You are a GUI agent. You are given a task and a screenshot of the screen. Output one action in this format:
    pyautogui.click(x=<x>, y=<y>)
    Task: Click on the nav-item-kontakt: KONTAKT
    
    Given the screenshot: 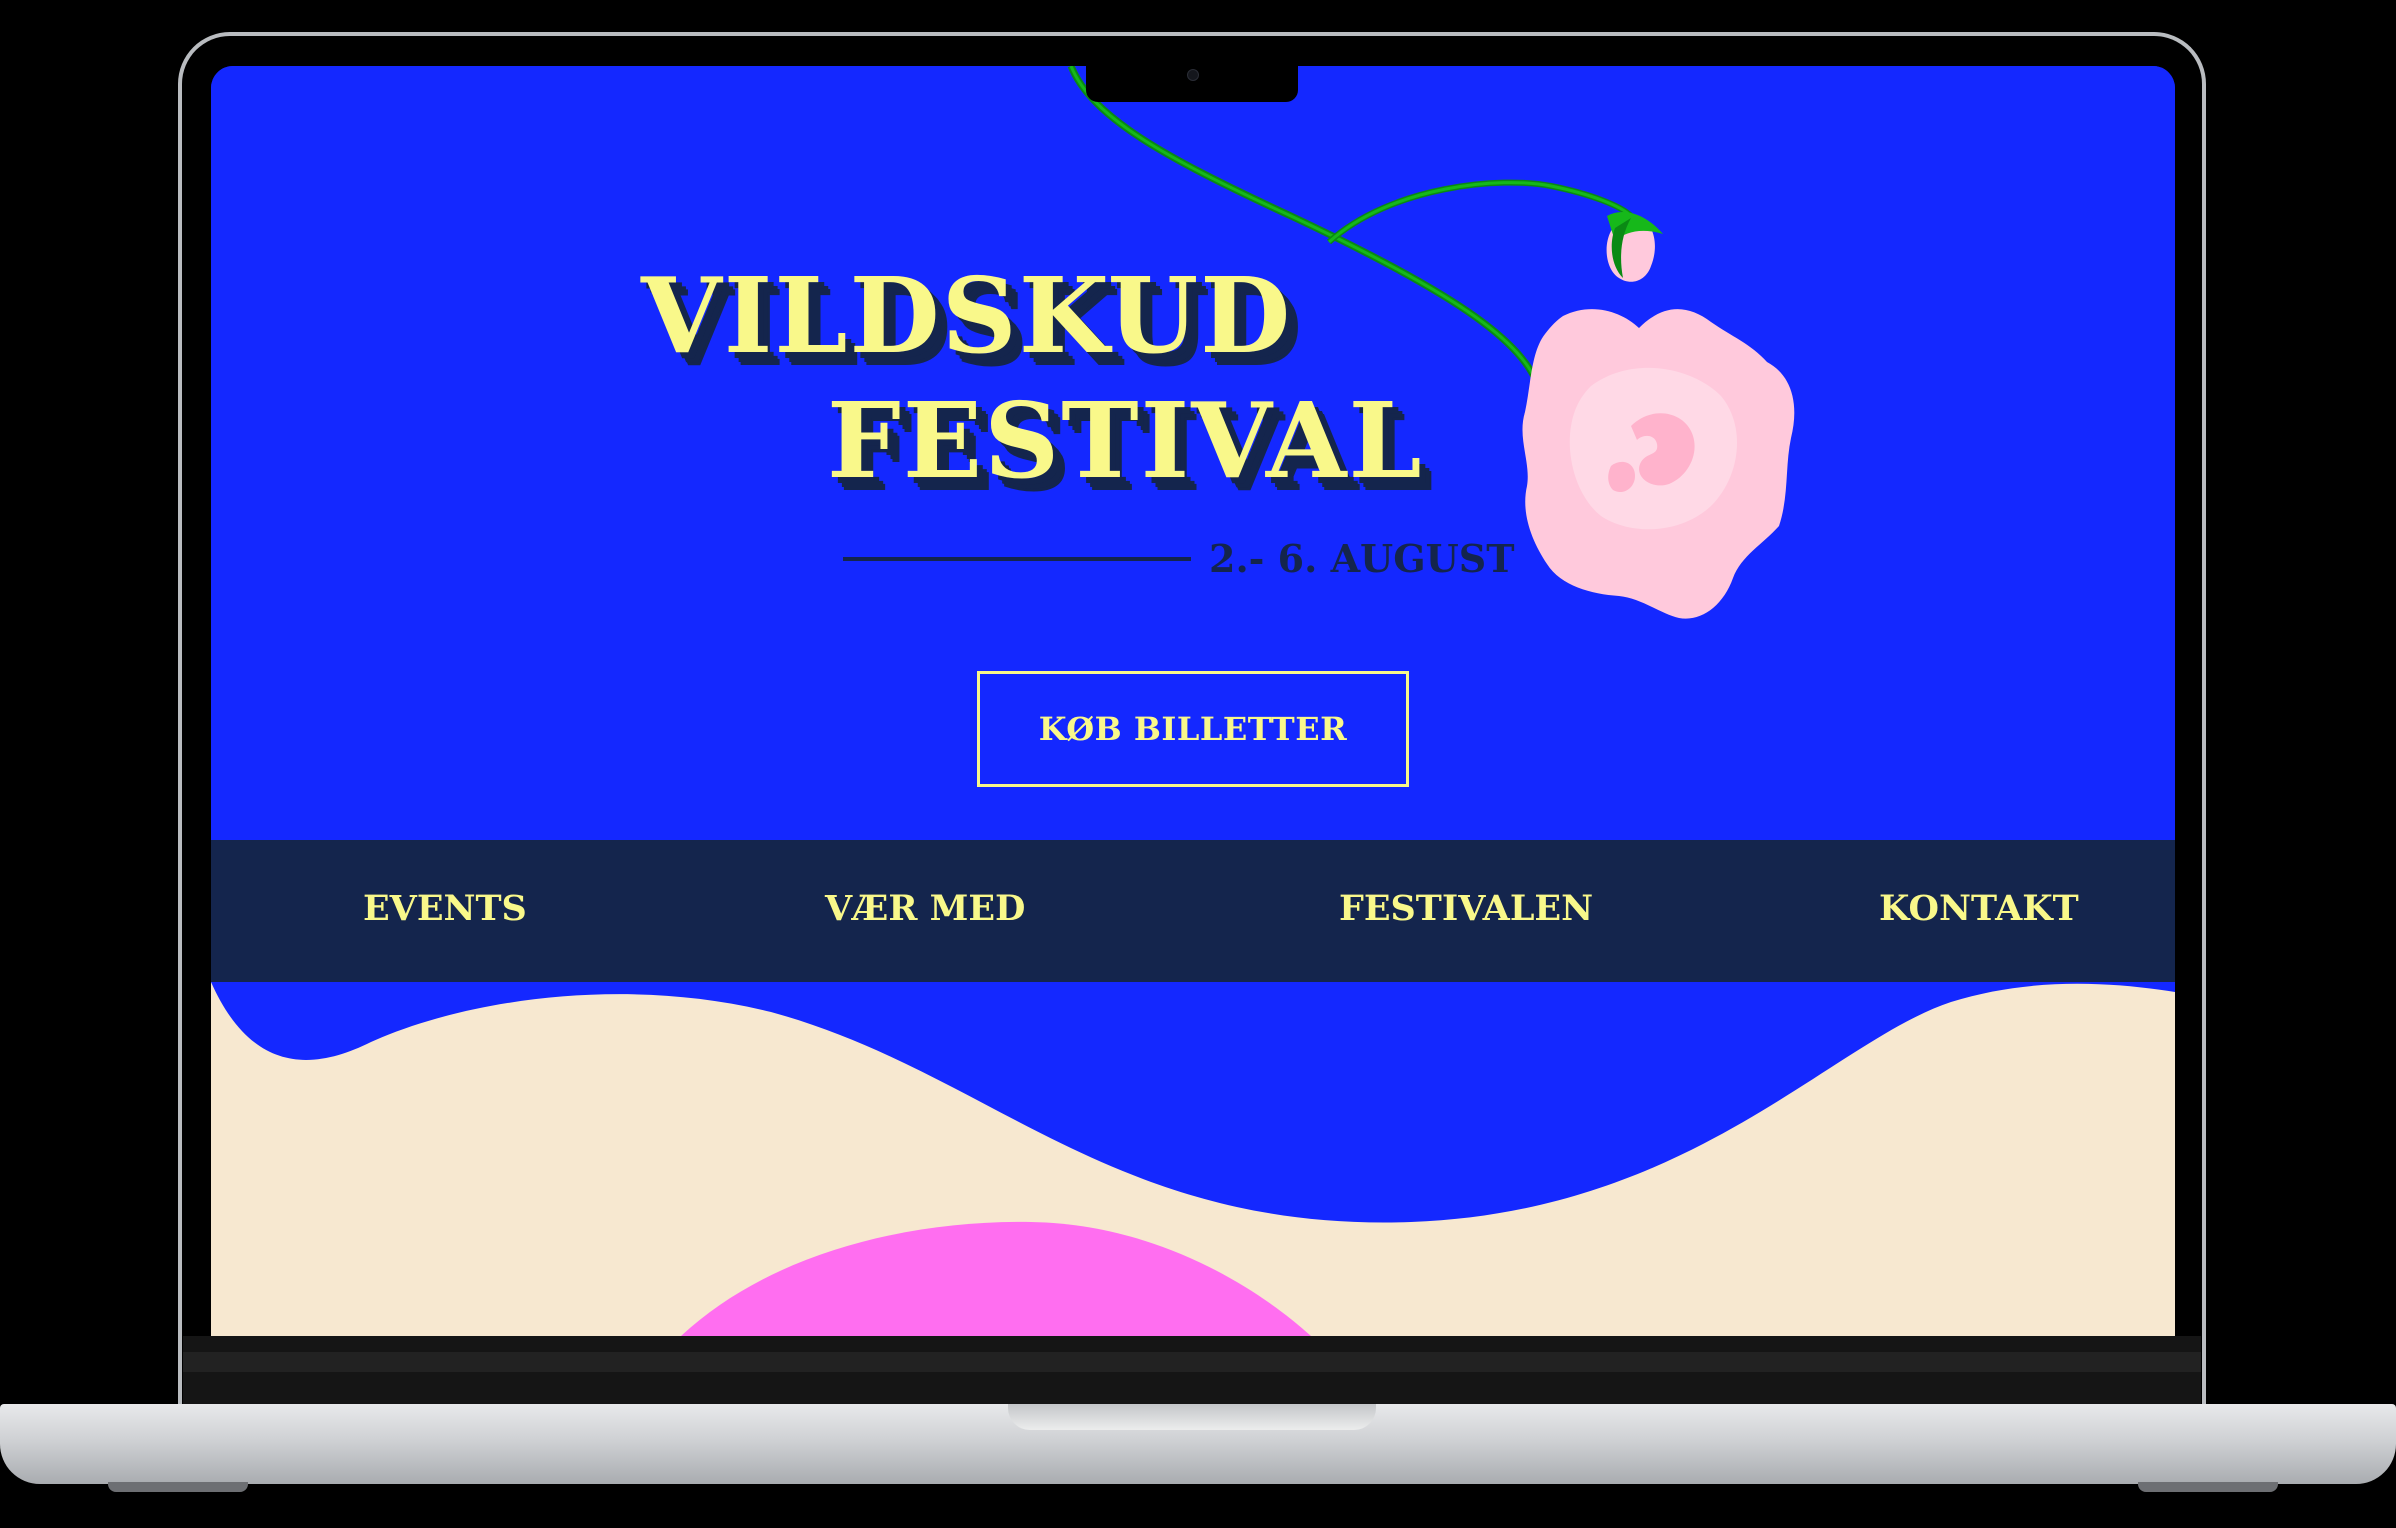 What is the action you would take?
    pyautogui.click(x=1979, y=908)
    